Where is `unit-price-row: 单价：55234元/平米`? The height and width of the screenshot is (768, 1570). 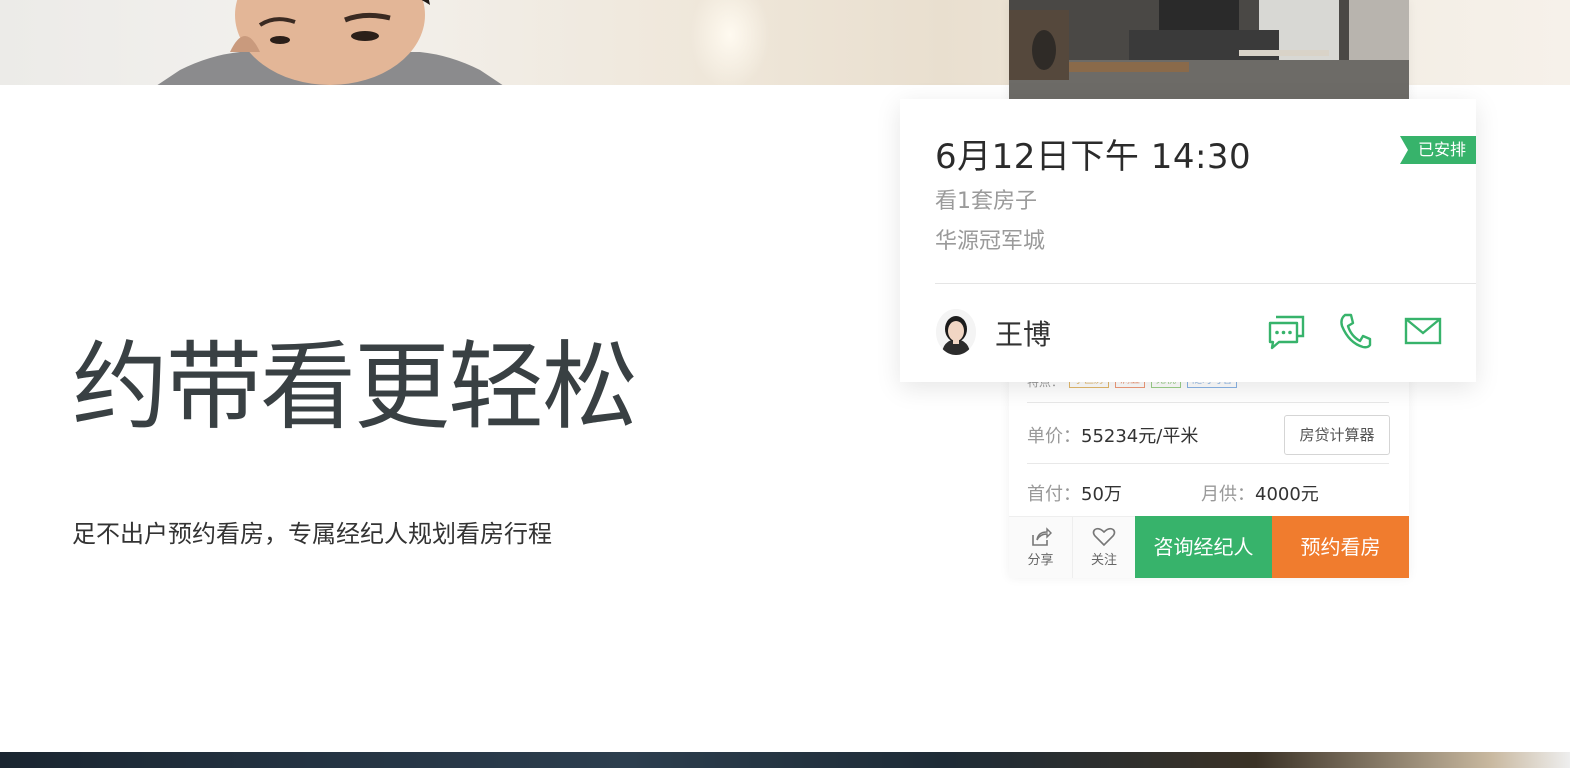
unit-price-row: 单价：55234元/平米 is located at coordinates (1112, 435).